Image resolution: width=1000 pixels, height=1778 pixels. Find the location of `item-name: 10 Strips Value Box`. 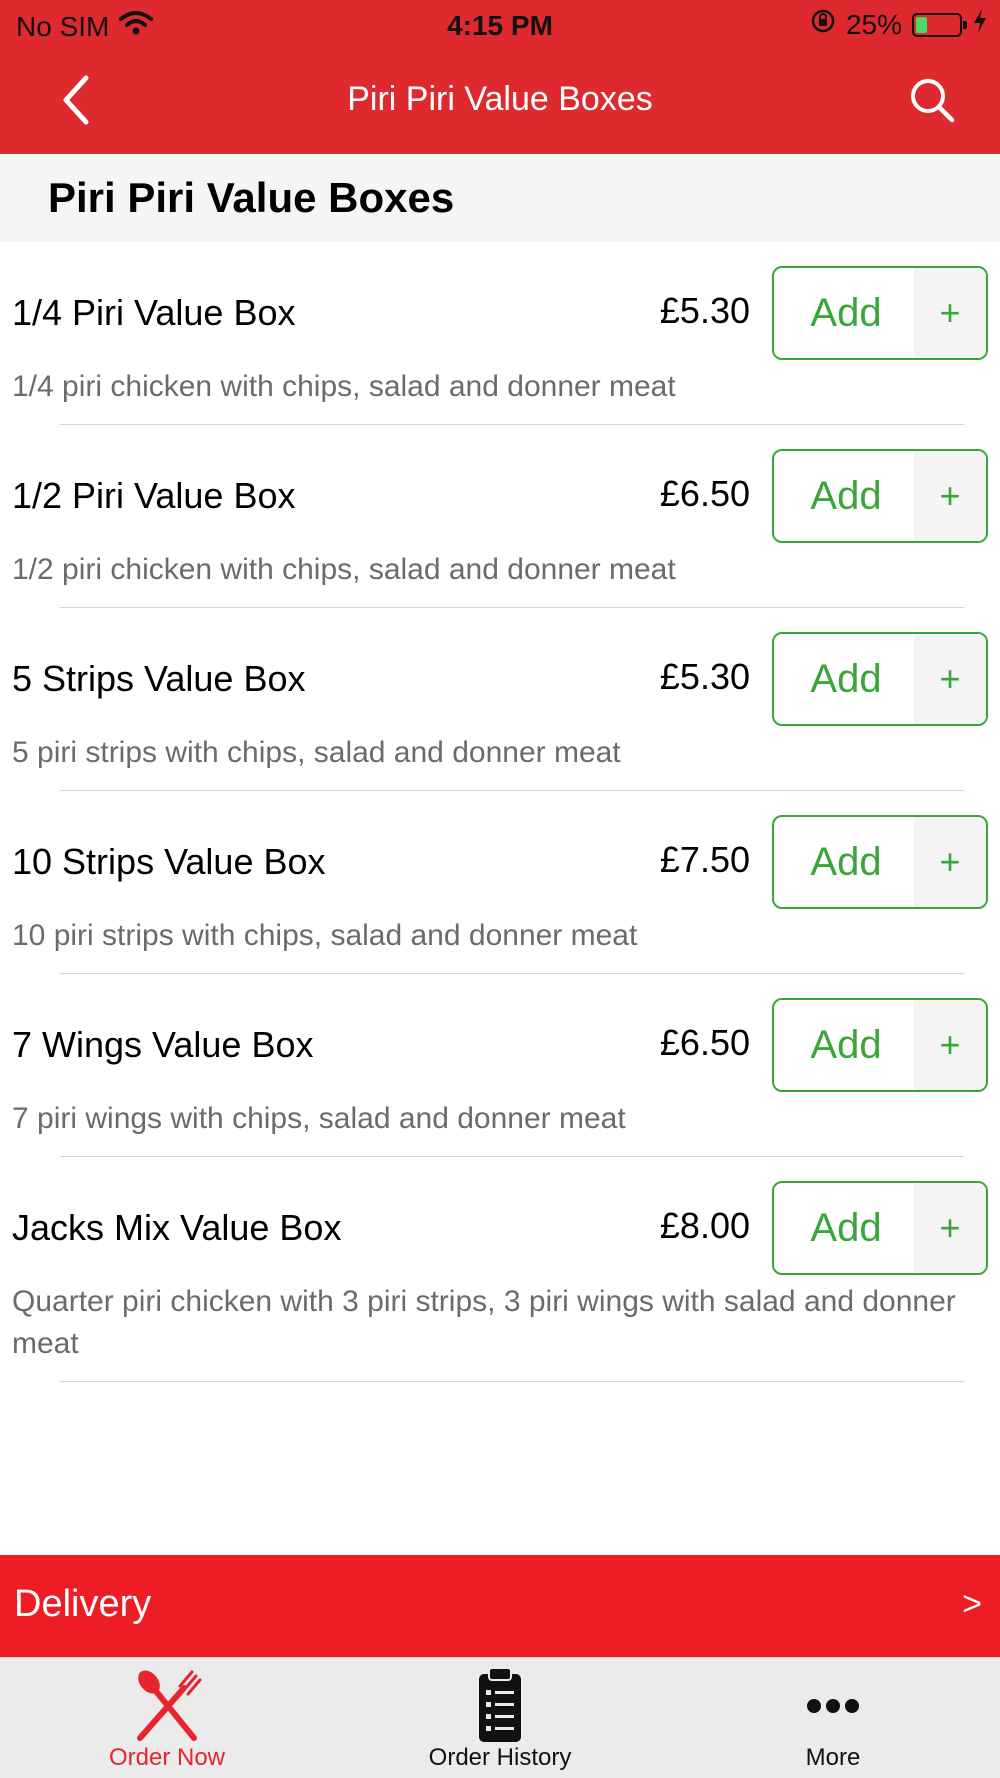

item-name: 10 Strips Value Box is located at coordinates (169, 861).